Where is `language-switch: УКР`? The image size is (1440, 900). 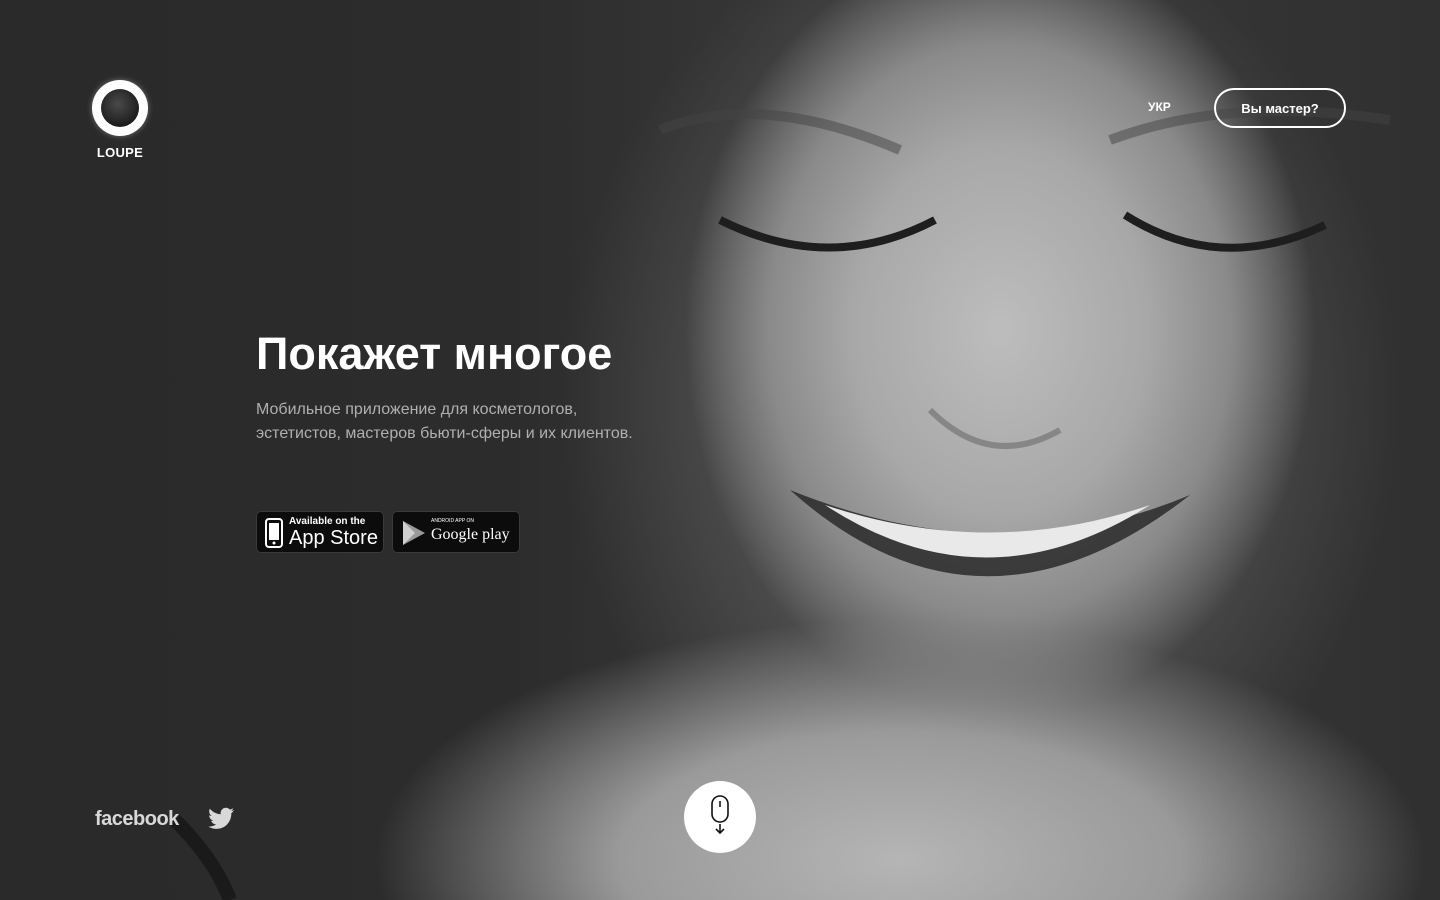 language-switch: УКР is located at coordinates (1159, 107).